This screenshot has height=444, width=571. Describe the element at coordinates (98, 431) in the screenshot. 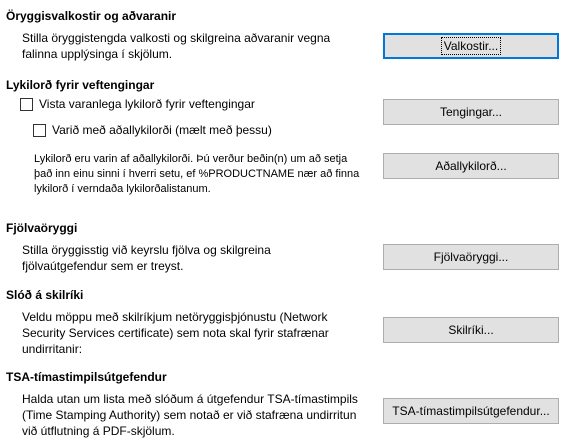

I see `tsa-description-line3: við útflutning á PDF-skjölum.` at that location.